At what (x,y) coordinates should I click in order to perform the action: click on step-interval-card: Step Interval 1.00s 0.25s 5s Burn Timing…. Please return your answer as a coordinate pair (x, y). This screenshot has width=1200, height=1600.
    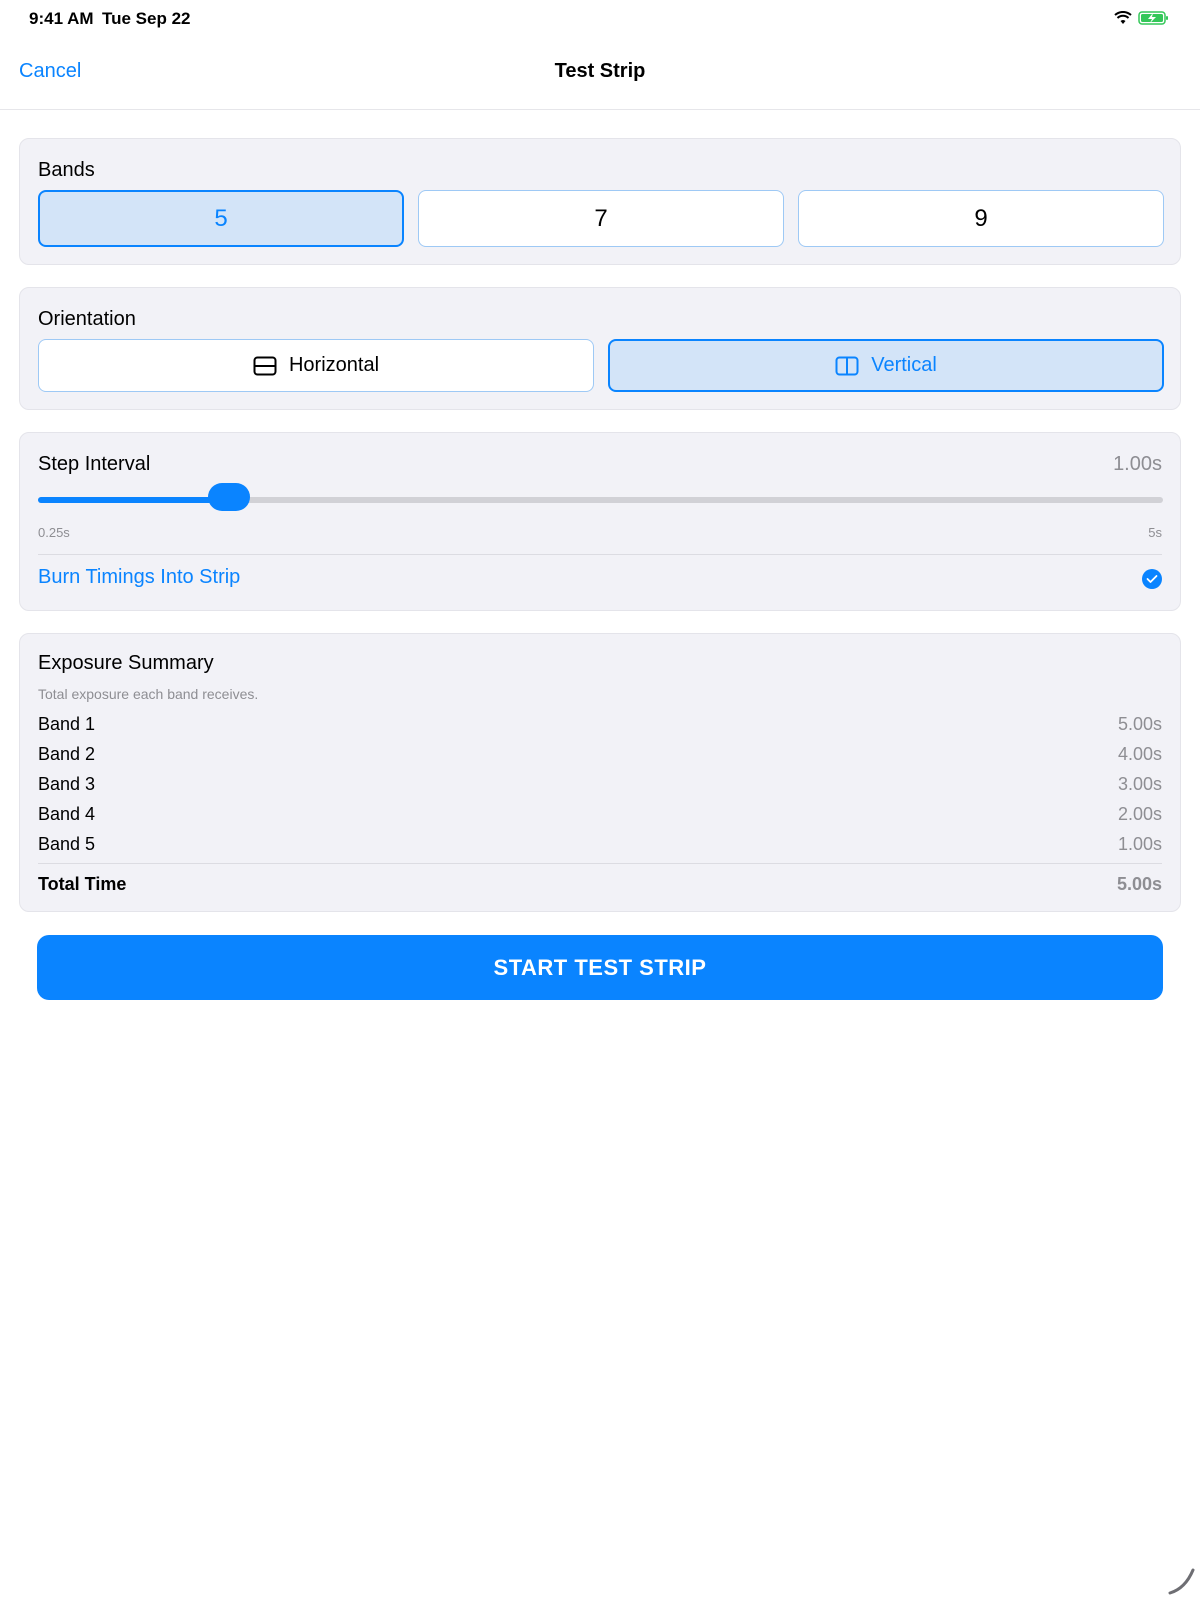
    Looking at the image, I should click on (600, 521).